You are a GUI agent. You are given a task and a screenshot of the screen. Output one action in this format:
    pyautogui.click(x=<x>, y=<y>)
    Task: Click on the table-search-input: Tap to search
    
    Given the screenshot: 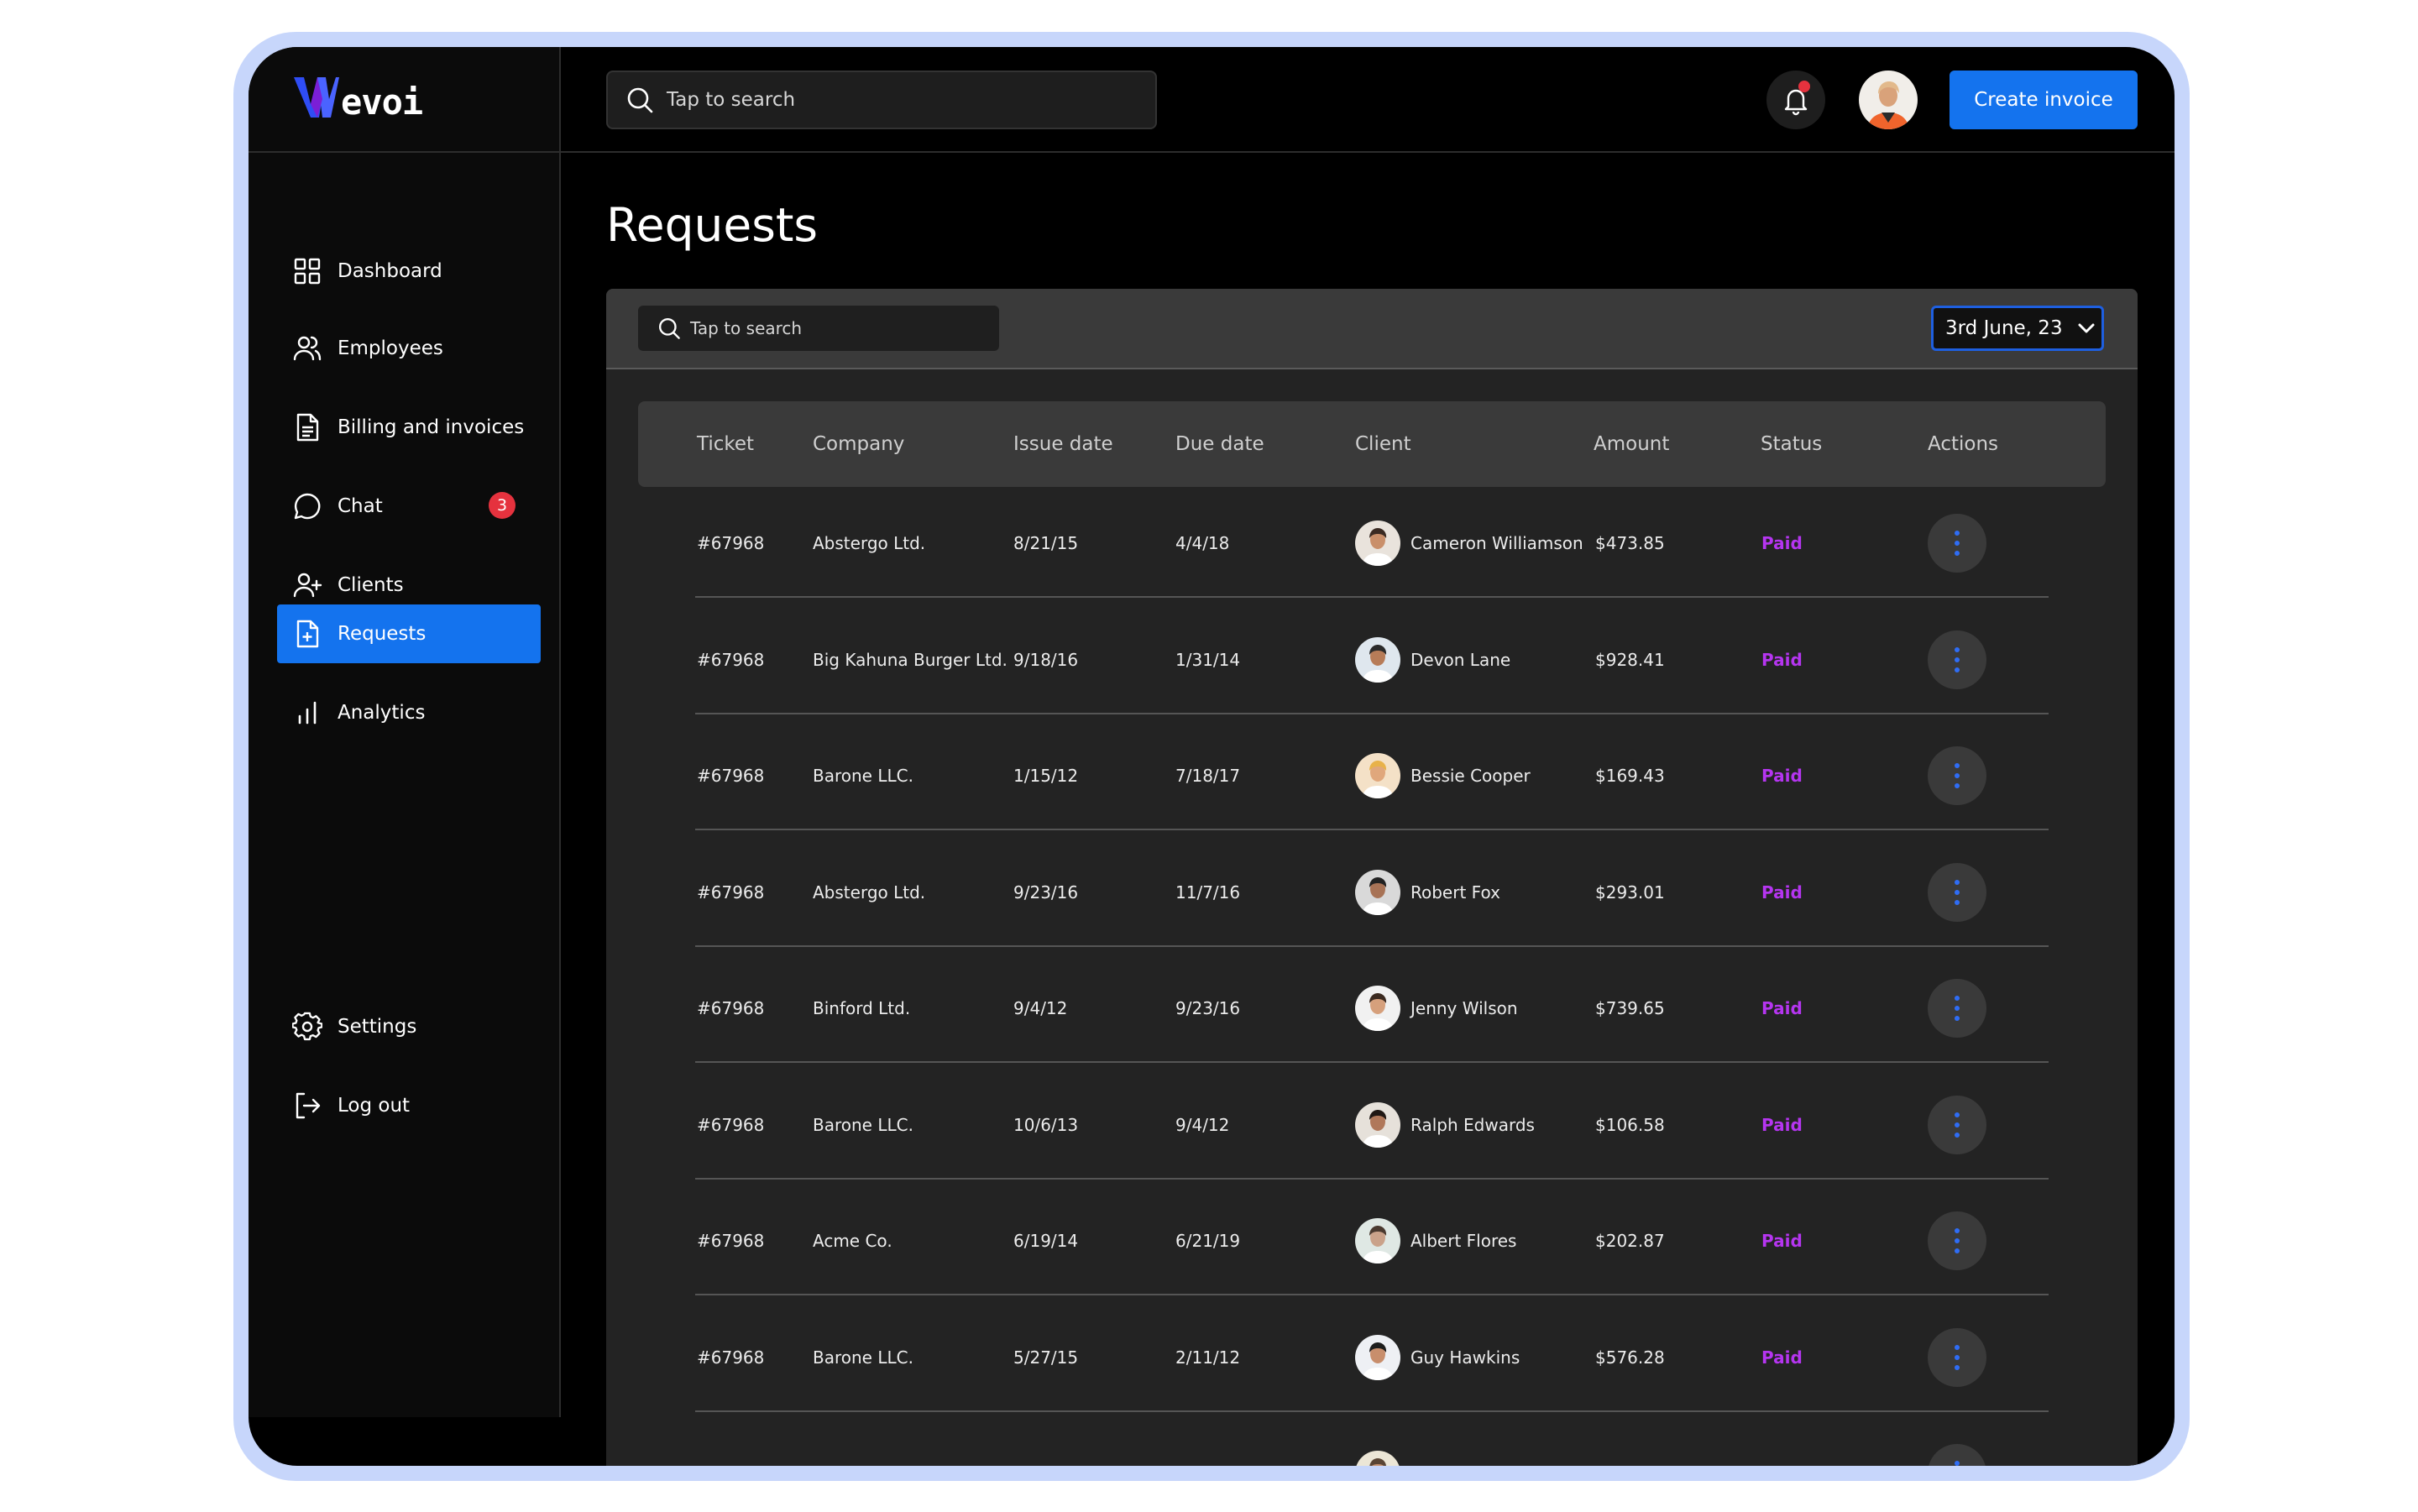 What is the action you would take?
    pyautogui.click(x=818, y=328)
    